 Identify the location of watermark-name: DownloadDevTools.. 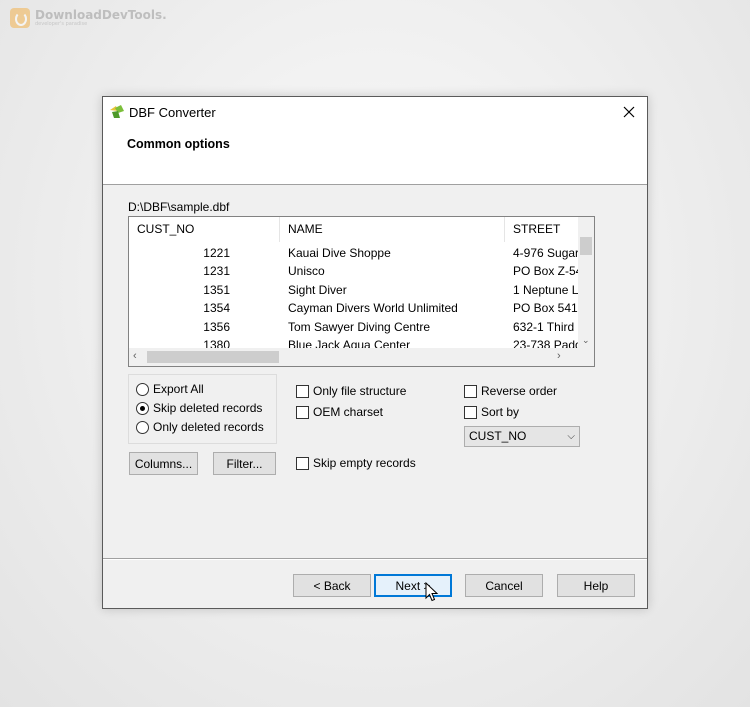
(101, 14).